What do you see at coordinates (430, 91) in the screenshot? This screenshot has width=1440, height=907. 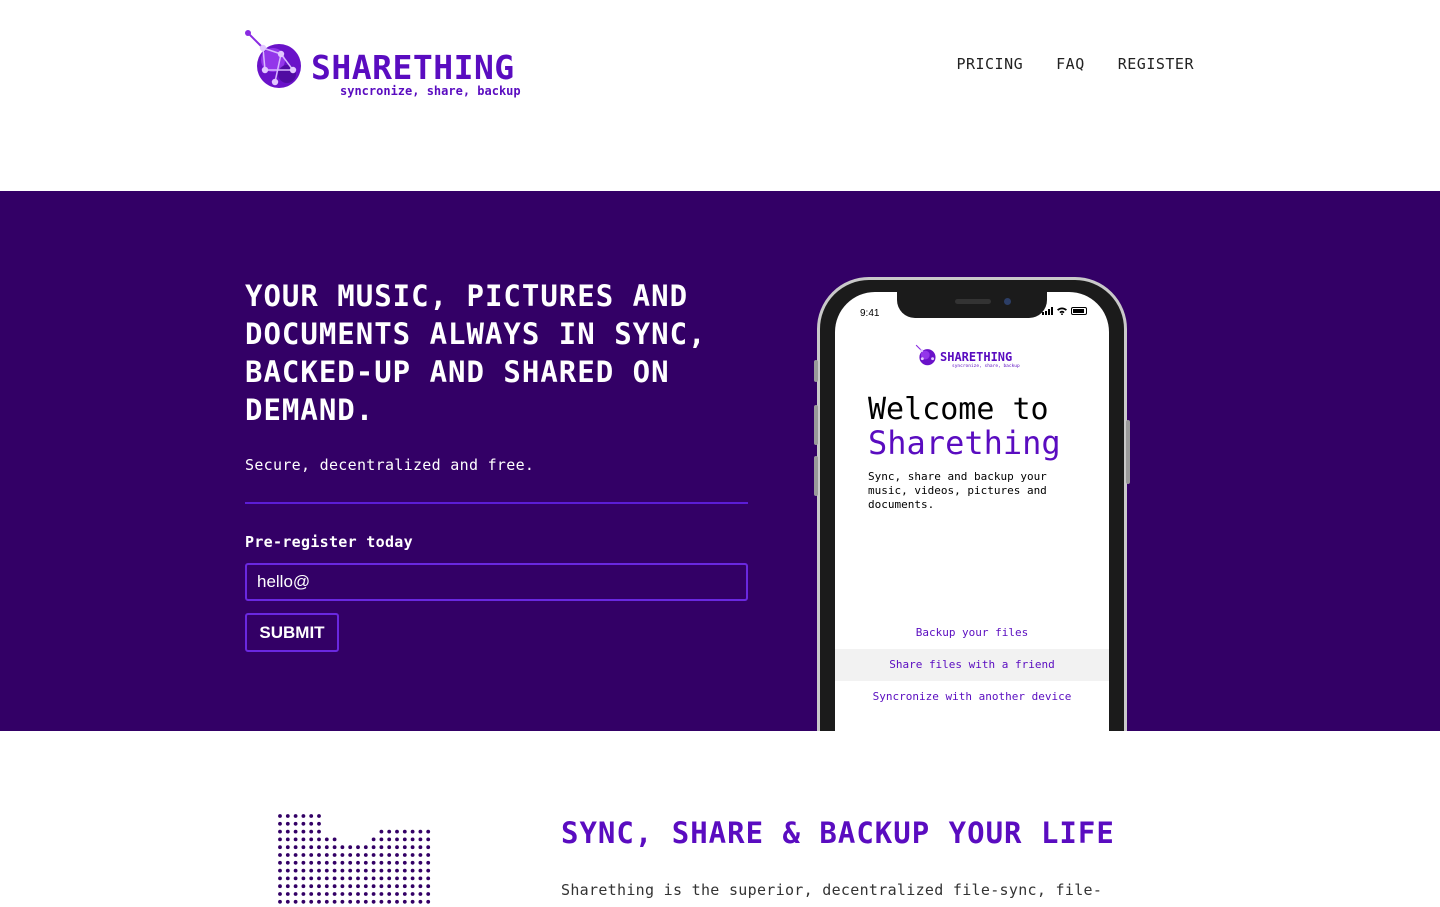 I see `brand-tagline: syncronize, share, backup` at bounding box center [430, 91].